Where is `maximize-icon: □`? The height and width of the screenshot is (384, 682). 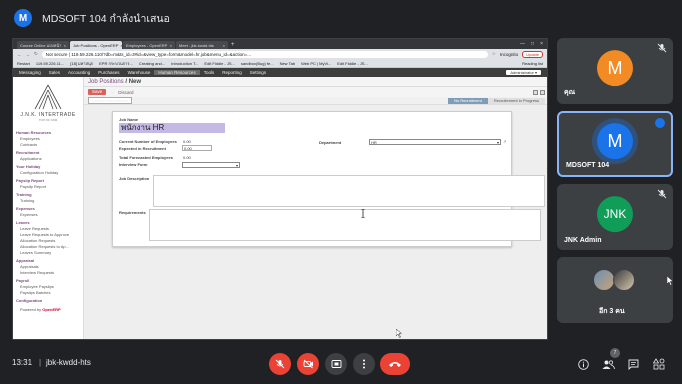 maximize-icon: □ is located at coordinates (532, 44).